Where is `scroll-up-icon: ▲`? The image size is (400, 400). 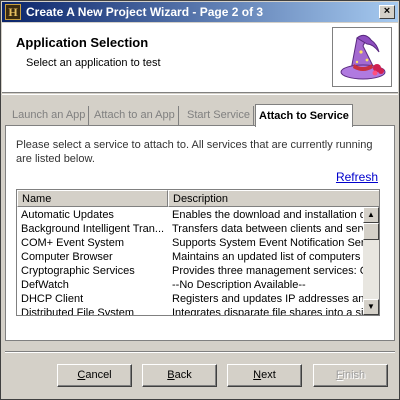 scroll-up-icon: ▲ is located at coordinates (371, 215).